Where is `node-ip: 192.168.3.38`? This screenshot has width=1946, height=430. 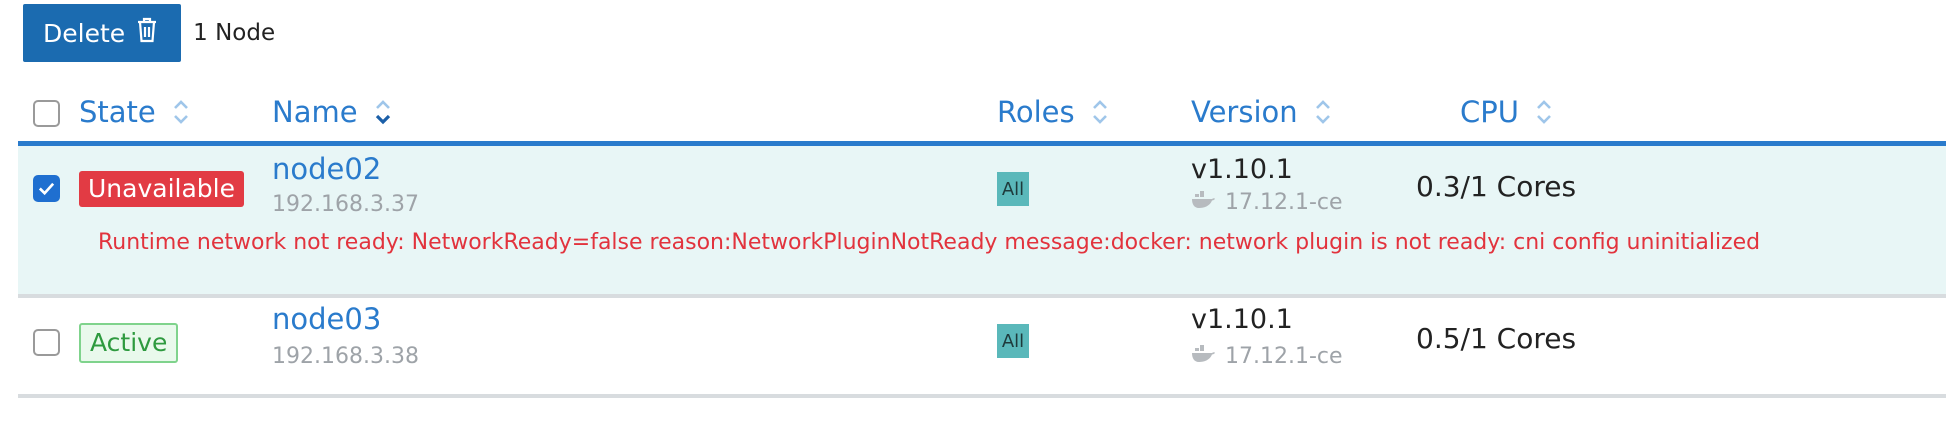 node-ip: 192.168.3.38 is located at coordinates (345, 356).